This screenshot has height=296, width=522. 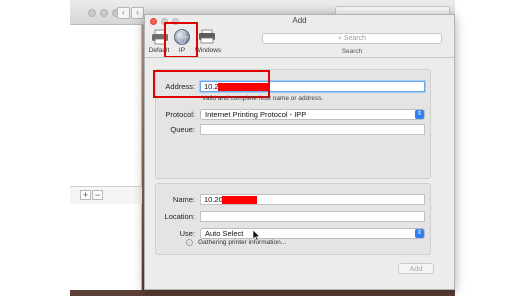 What do you see at coordinates (312, 114) in the screenshot?
I see `protocol-select: Internet Printing Protocol - IPP ⇕` at bounding box center [312, 114].